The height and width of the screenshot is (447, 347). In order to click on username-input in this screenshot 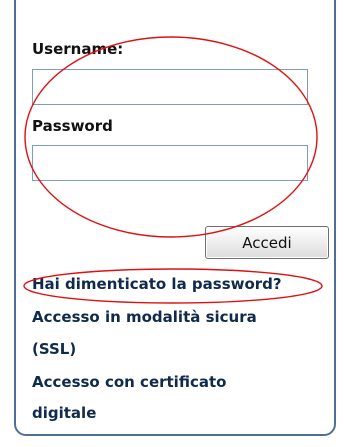, I will do `click(170, 87)`.